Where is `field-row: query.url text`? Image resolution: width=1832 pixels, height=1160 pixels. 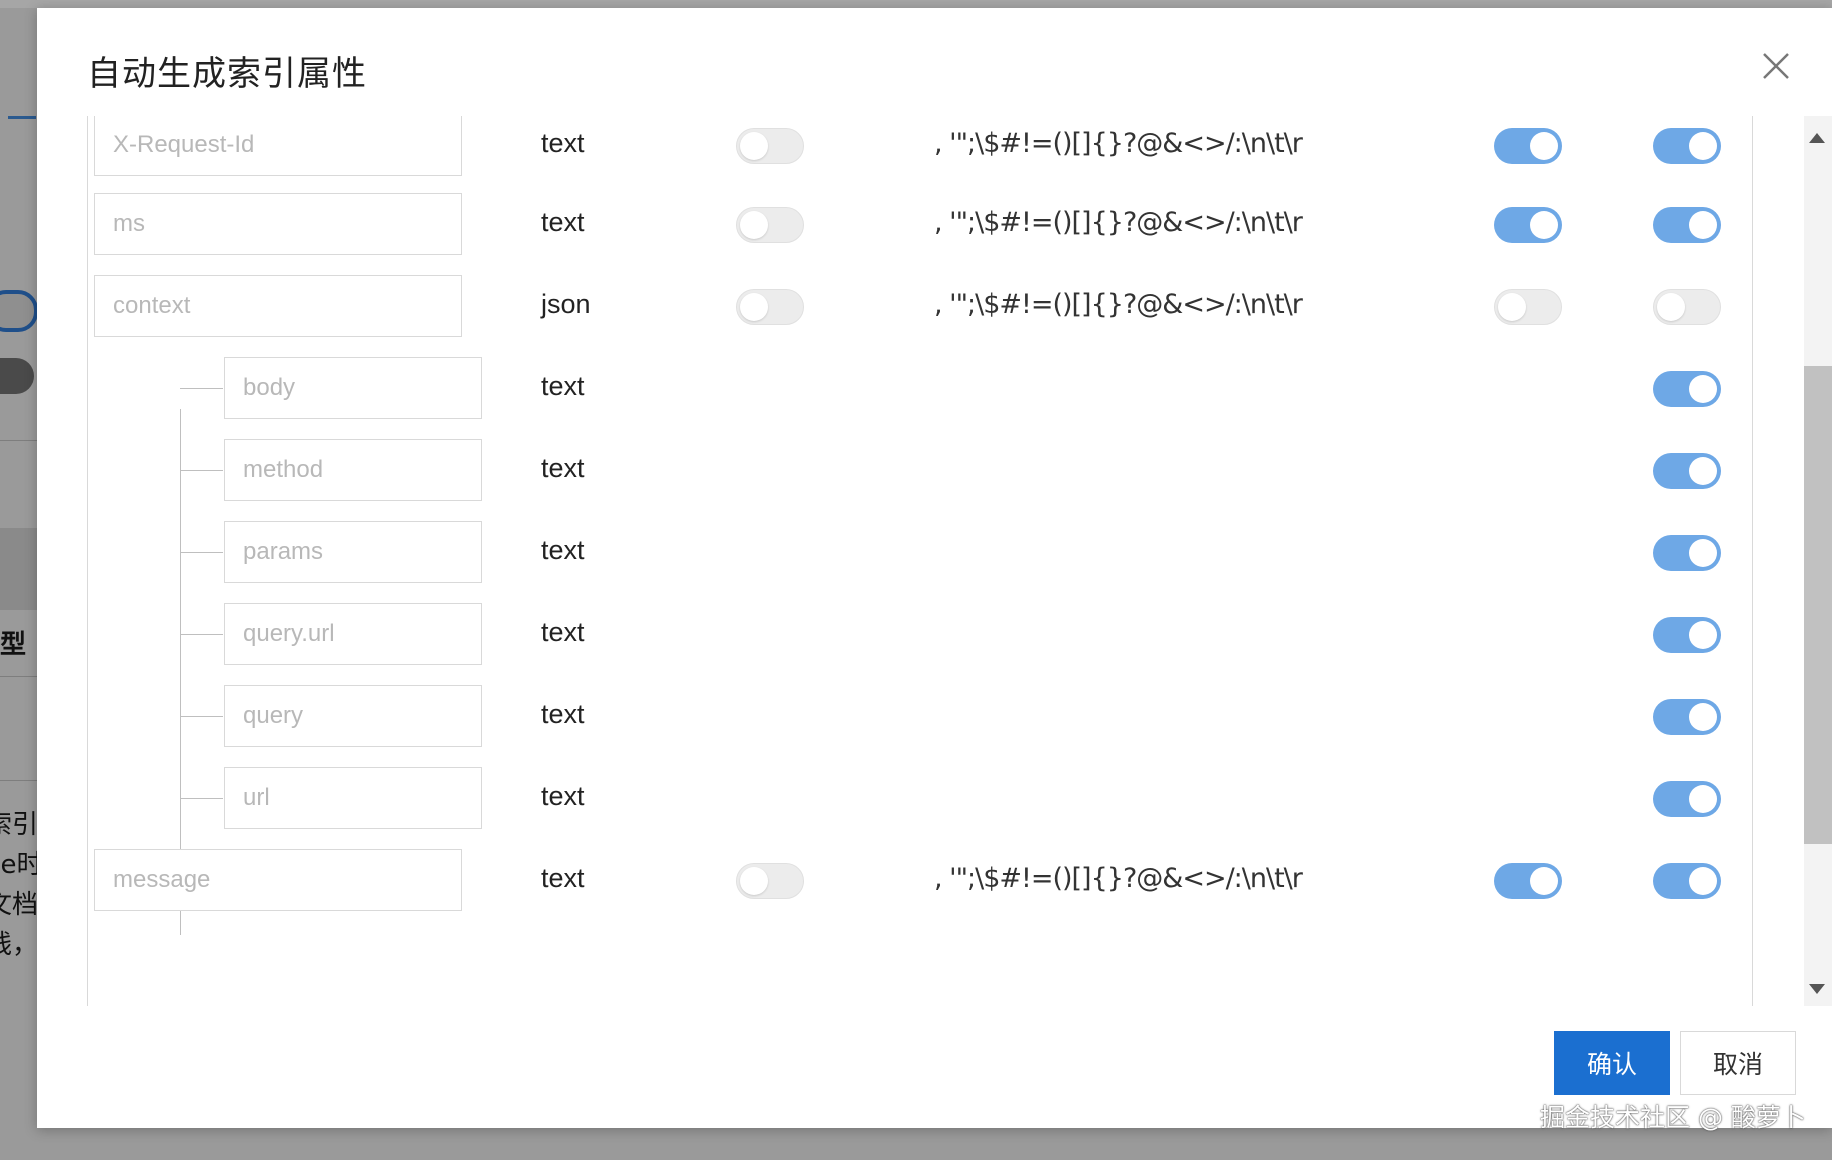 field-row: query.url text is located at coordinates (938, 635).